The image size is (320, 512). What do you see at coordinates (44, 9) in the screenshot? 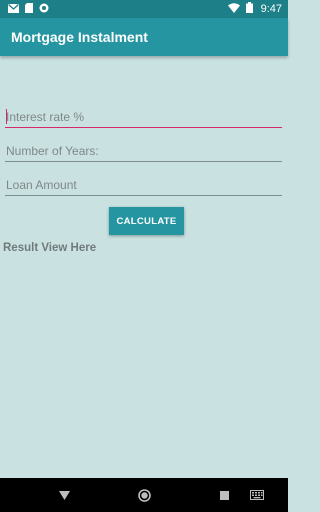
I see `sync-circle-icon` at bounding box center [44, 9].